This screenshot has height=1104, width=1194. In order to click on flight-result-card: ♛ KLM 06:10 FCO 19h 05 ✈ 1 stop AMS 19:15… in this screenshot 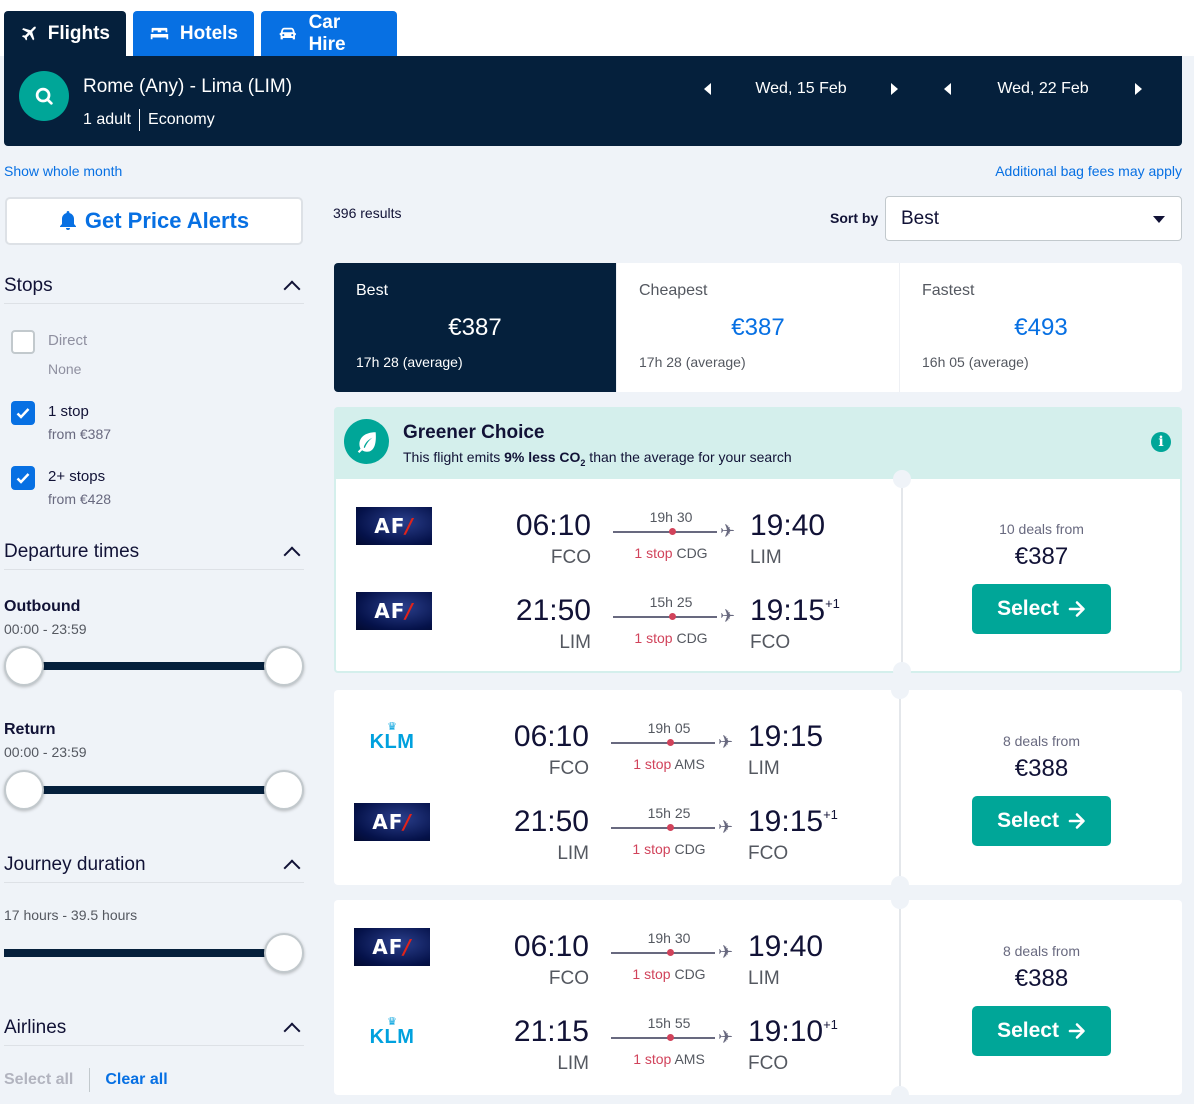, I will do `click(758, 787)`.